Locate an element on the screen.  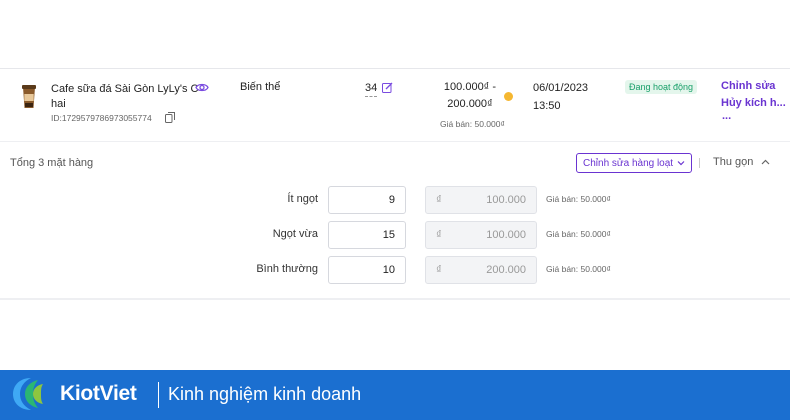
toolbar-separator is located at coordinates (699, 163).